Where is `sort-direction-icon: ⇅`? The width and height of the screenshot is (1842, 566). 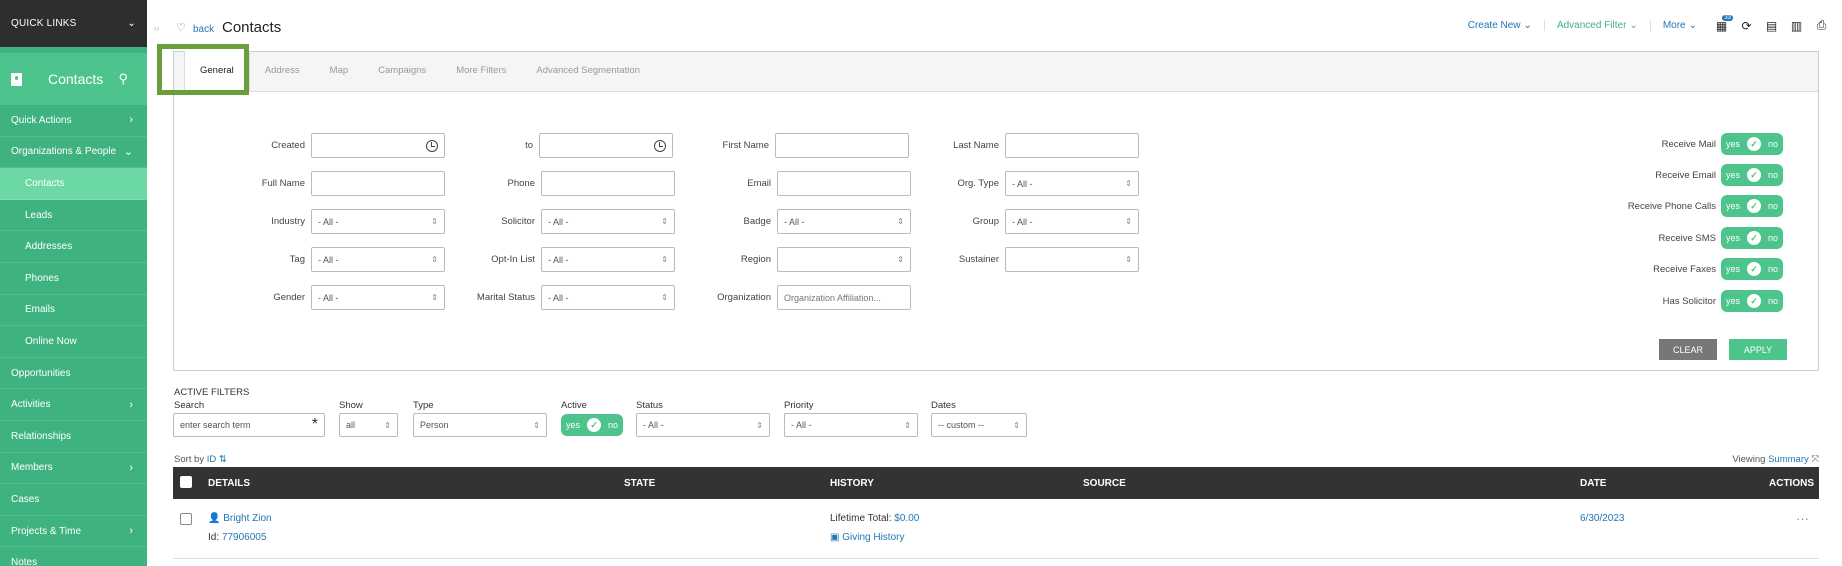 sort-direction-icon: ⇅ is located at coordinates (223, 459).